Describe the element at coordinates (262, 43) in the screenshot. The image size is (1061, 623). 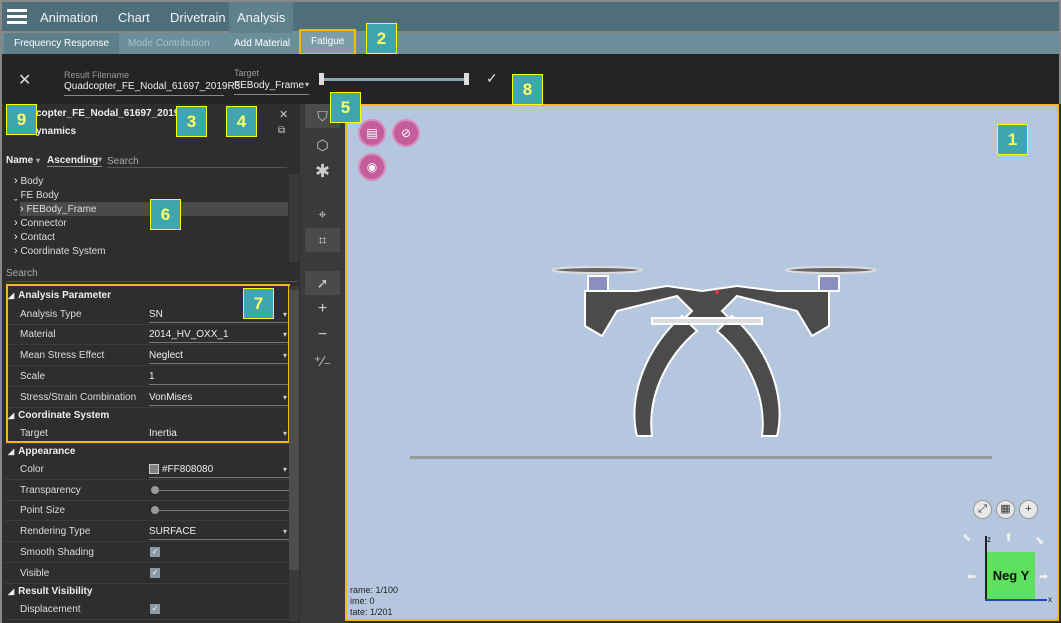
I see `tab-add-material: Add Material` at that location.